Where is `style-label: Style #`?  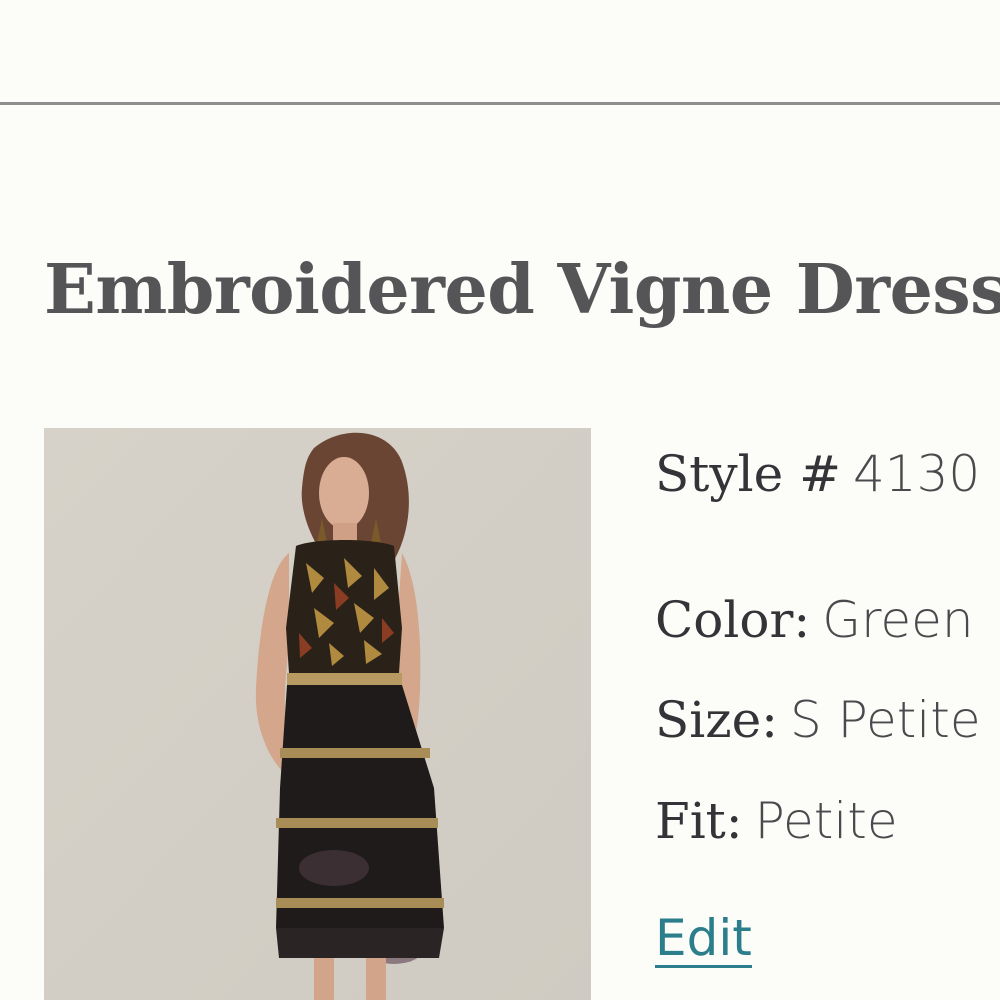 style-label: Style # is located at coordinates (748, 474).